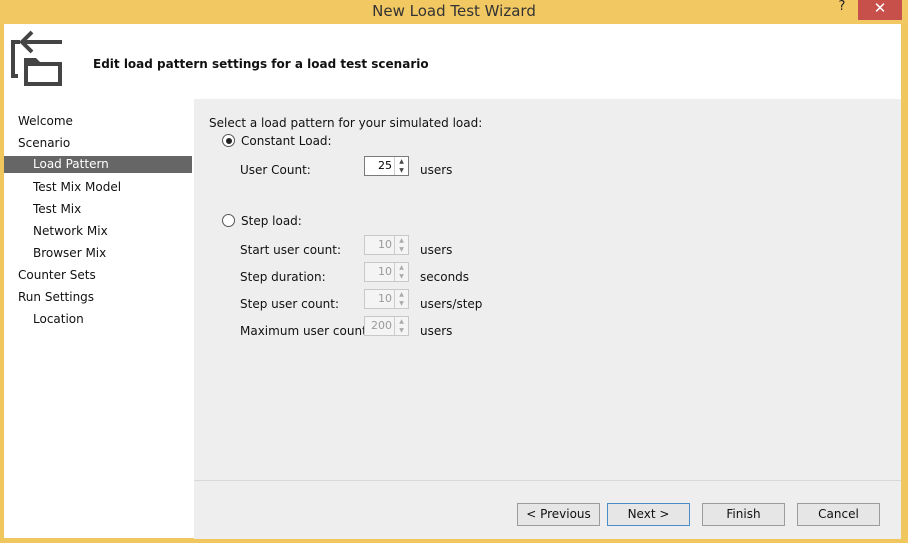  What do you see at coordinates (558, 514) in the screenshot?
I see `previous-button: < Previous` at bounding box center [558, 514].